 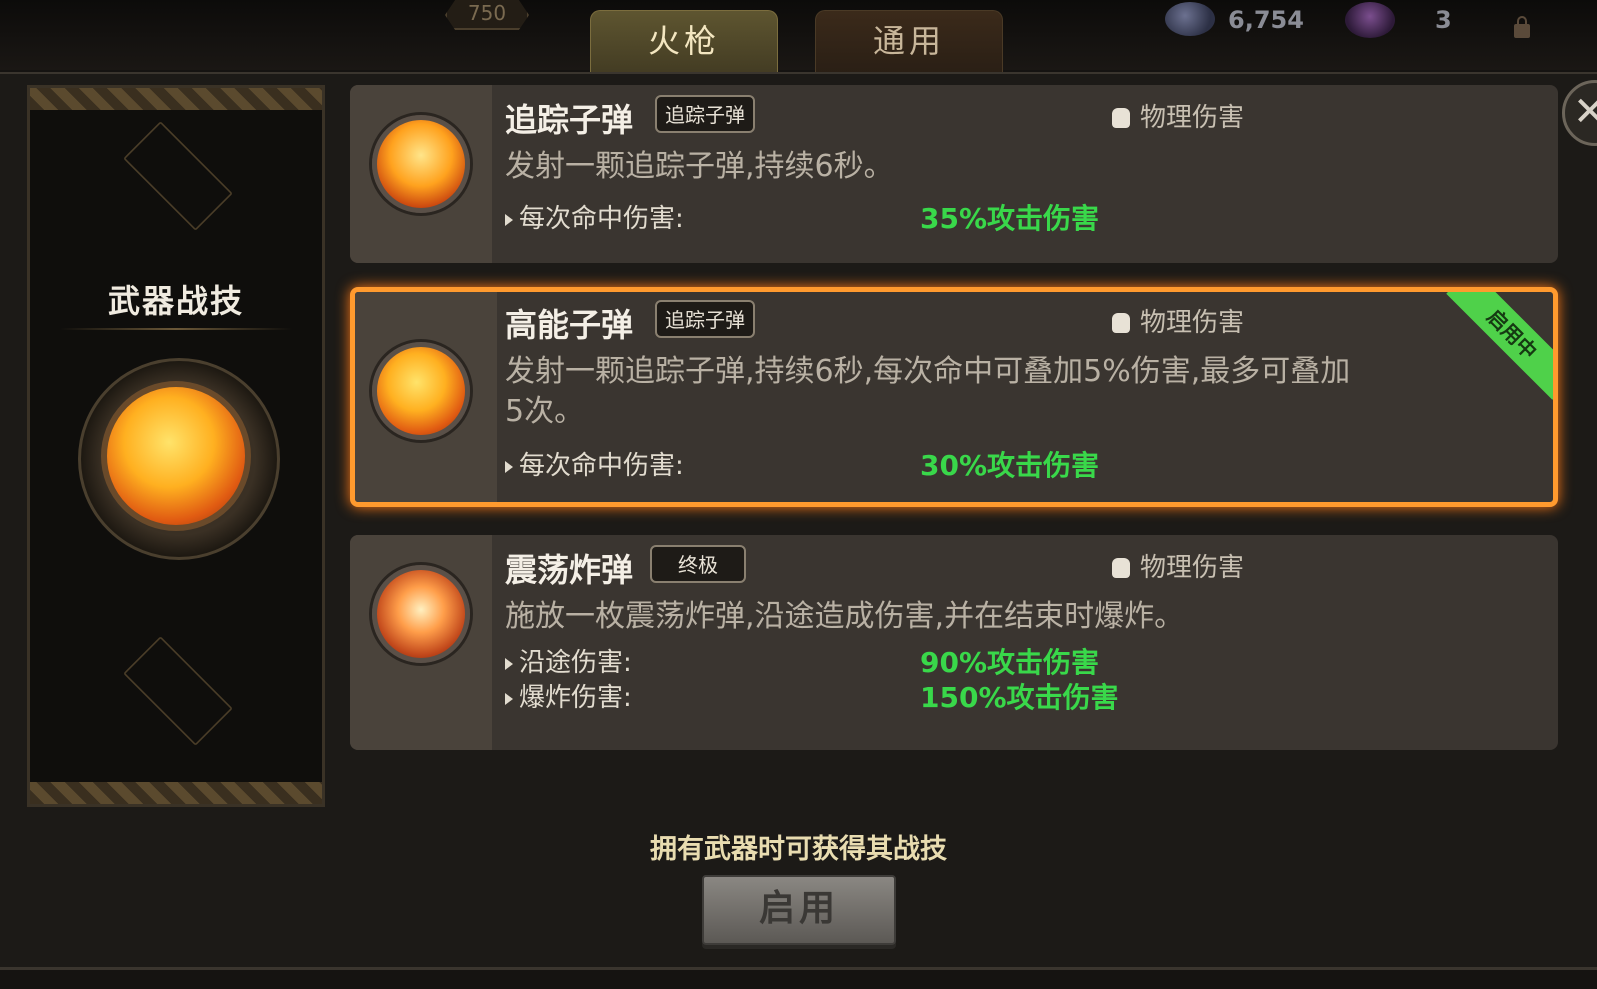 What do you see at coordinates (928, 391) in the screenshot?
I see `skill-description: 发射一颗追踪子弹,持续6秒,每次命中可叠加5%伤害,最多可叠加5次。` at bounding box center [928, 391].